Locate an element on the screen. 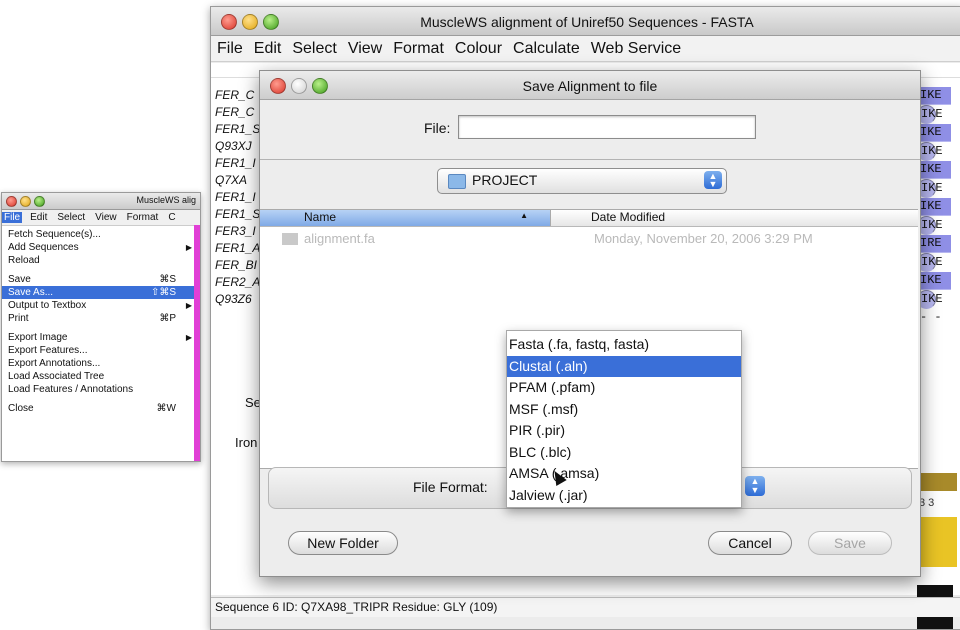 Image resolution: width=960 pixels, height=630 pixels. format-option: Clustal (.aln) is located at coordinates (624, 366).